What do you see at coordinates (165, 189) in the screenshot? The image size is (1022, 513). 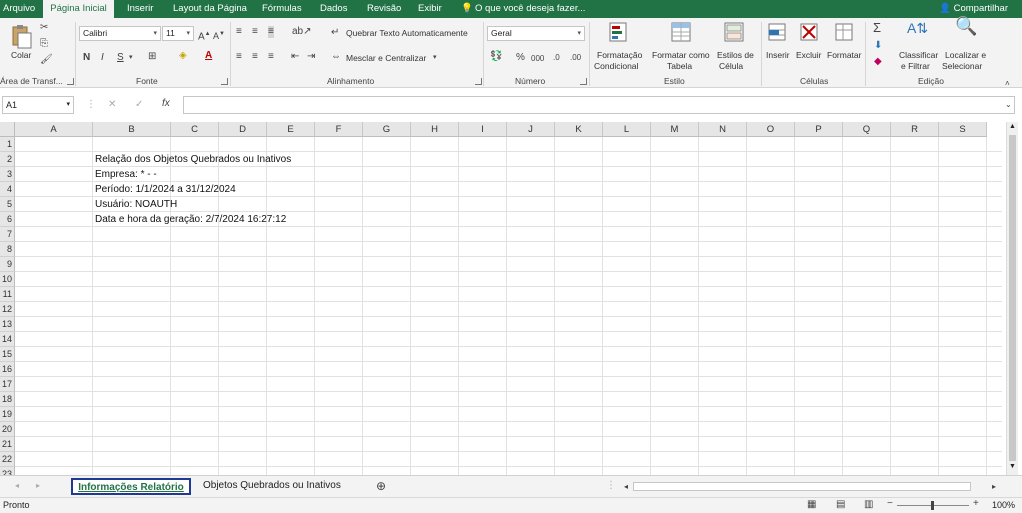 I see `cell-B4: Período: 1/1/2024 a 31/12/2024` at bounding box center [165, 189].